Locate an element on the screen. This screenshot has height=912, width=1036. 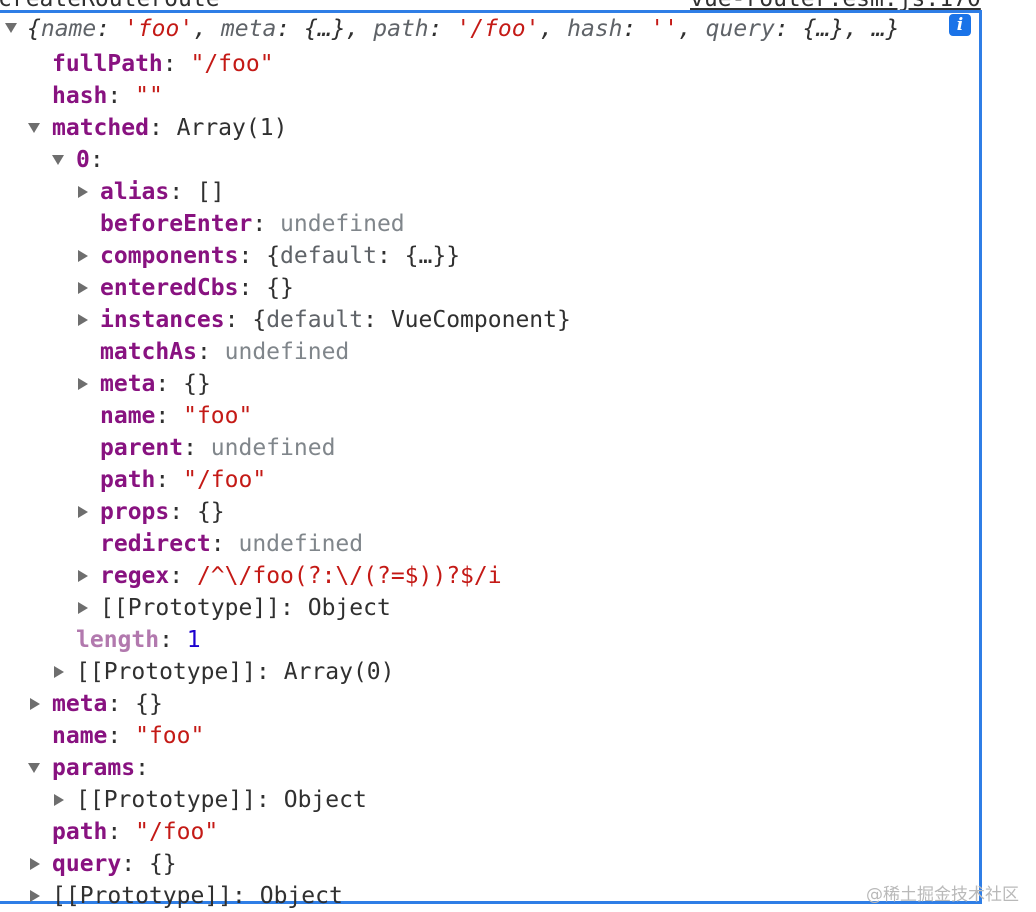
property-value: /^\/foo(?:\/(?=$))?$/i is located at coordinates (349, 576).